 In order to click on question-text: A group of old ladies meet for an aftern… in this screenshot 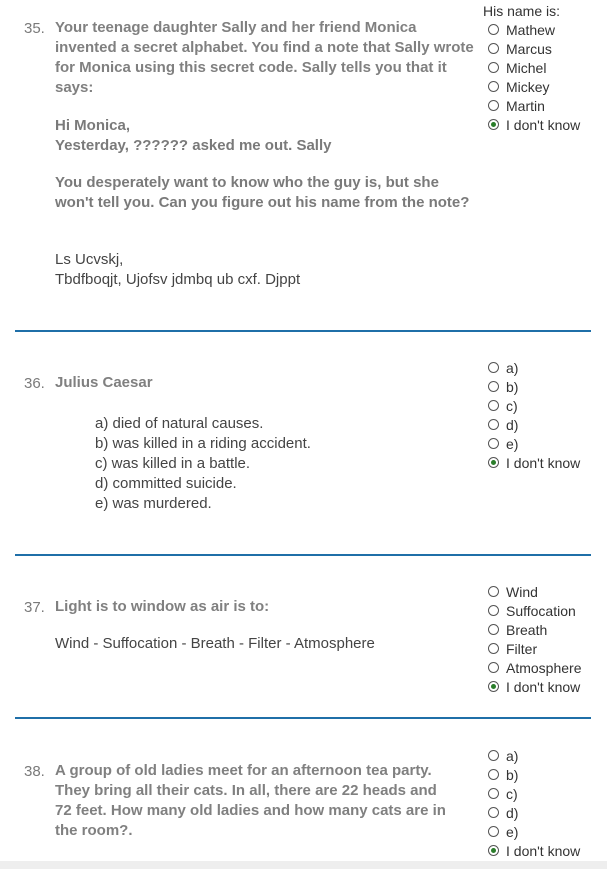, I will do `click(250, 800)`.